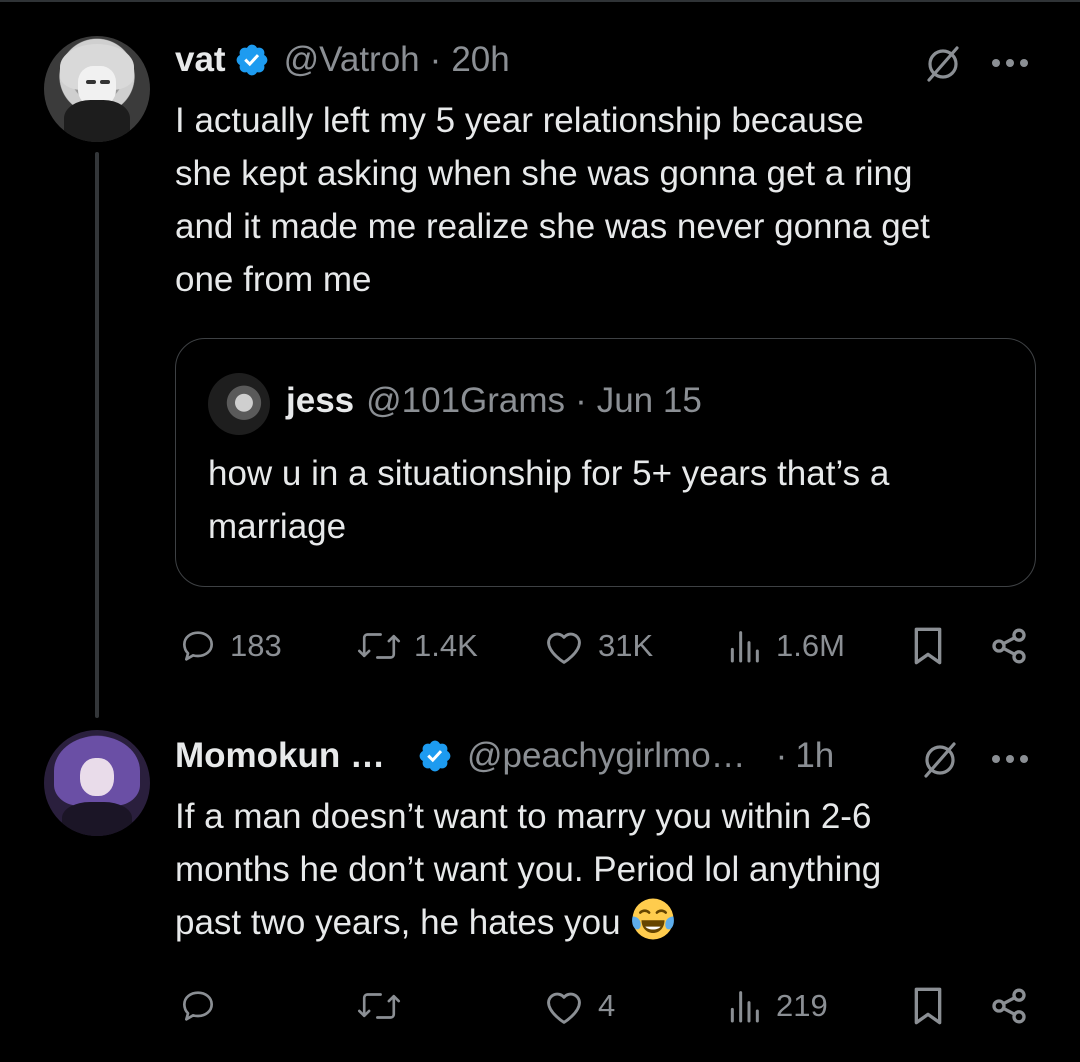 This screenshot has width=1080, height=1062. I want to click on quote-header: jess @101Grams · Jun 15, so click(494, 401).